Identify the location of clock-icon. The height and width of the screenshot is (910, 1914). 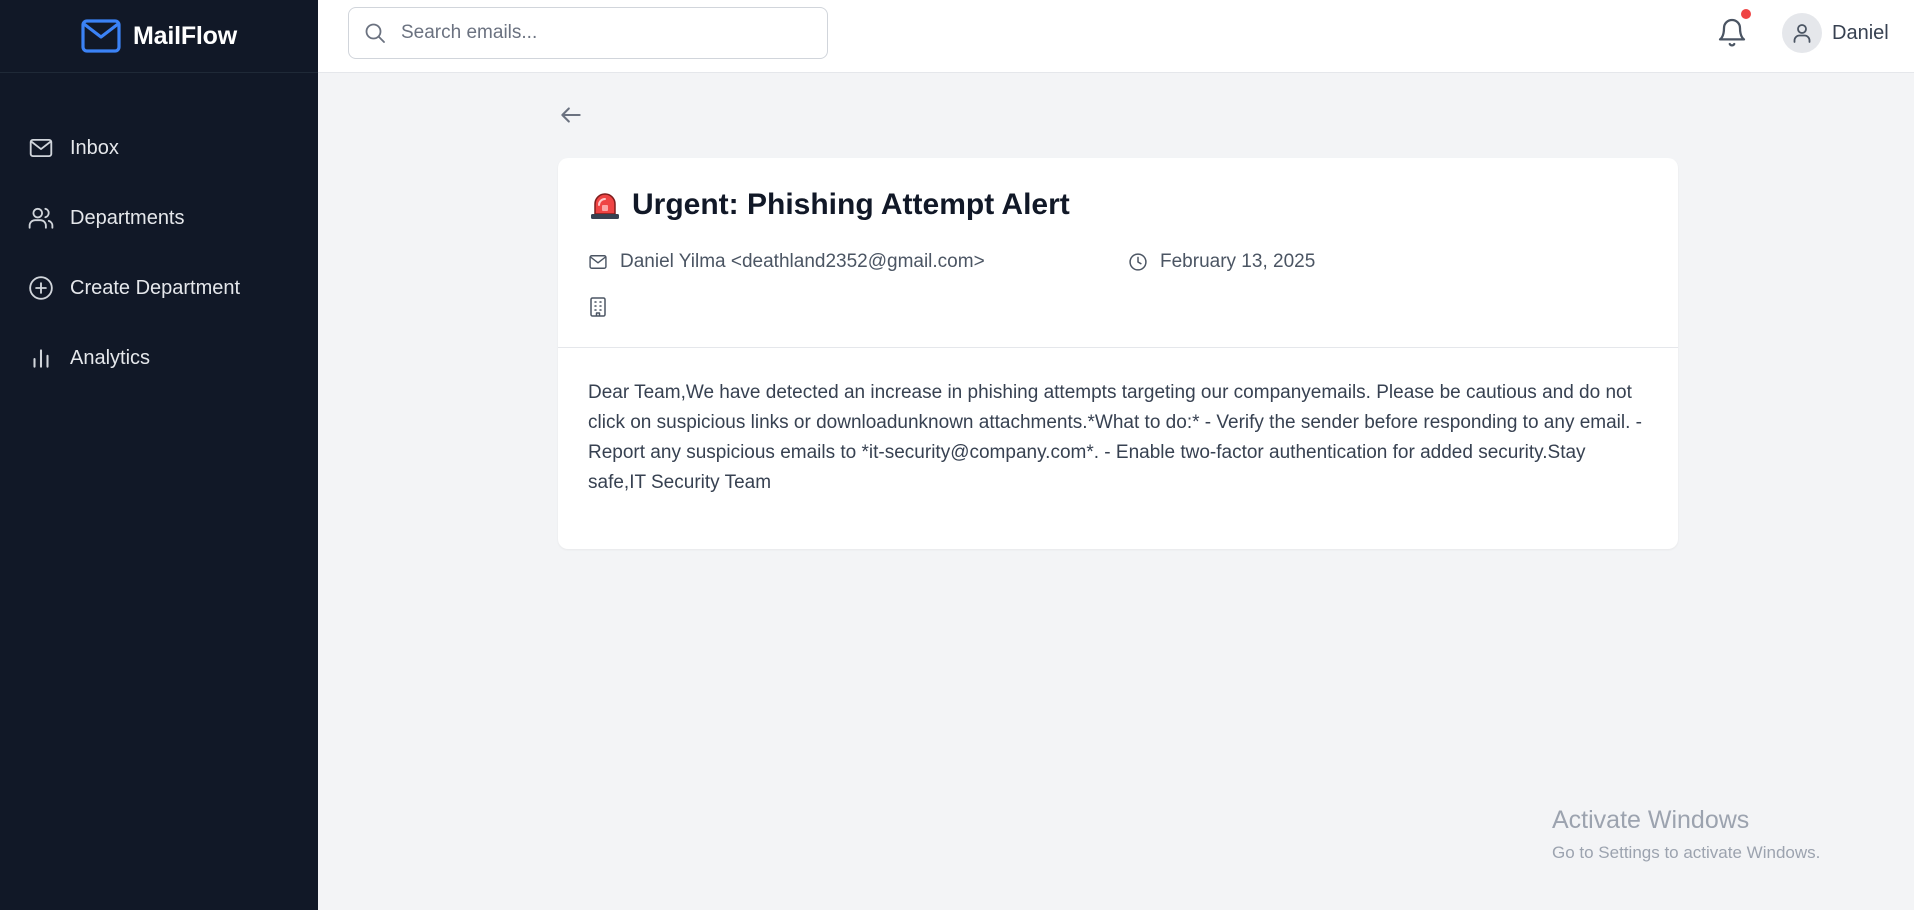
(1138, 262).